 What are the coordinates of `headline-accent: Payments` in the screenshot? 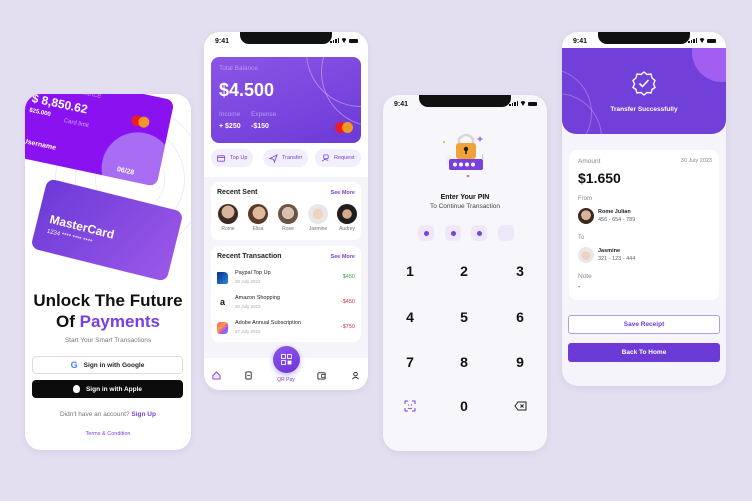 It's located at (119, 321).